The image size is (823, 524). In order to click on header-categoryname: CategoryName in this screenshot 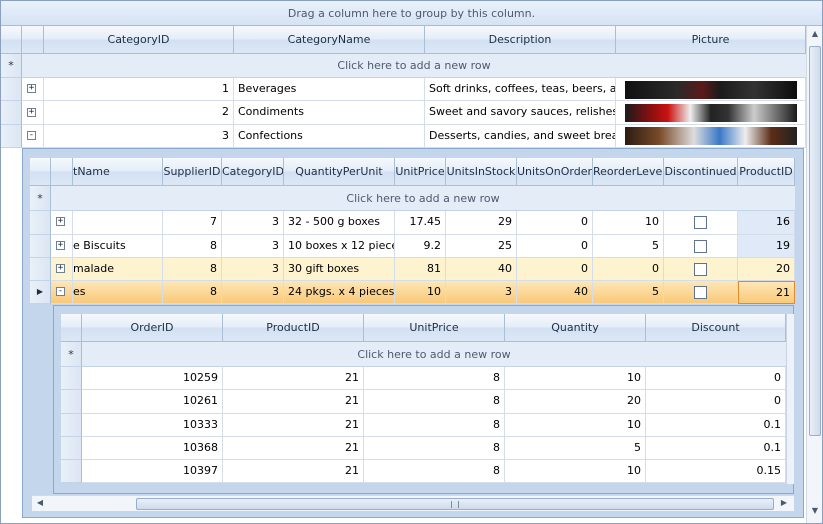, I will do `click(329, 40)`.